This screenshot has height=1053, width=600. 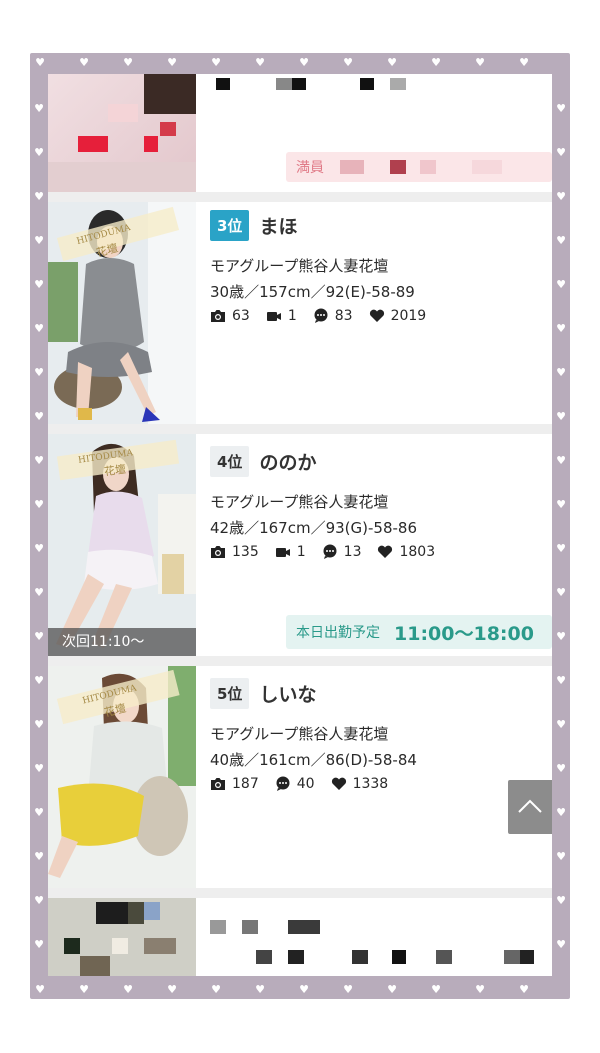 What do you see at coordinates (122, 545) in the screenshot?
I see `cast-photo: HITODUMA 花壇 次回11:10〜` at bounding box center [122, 545].